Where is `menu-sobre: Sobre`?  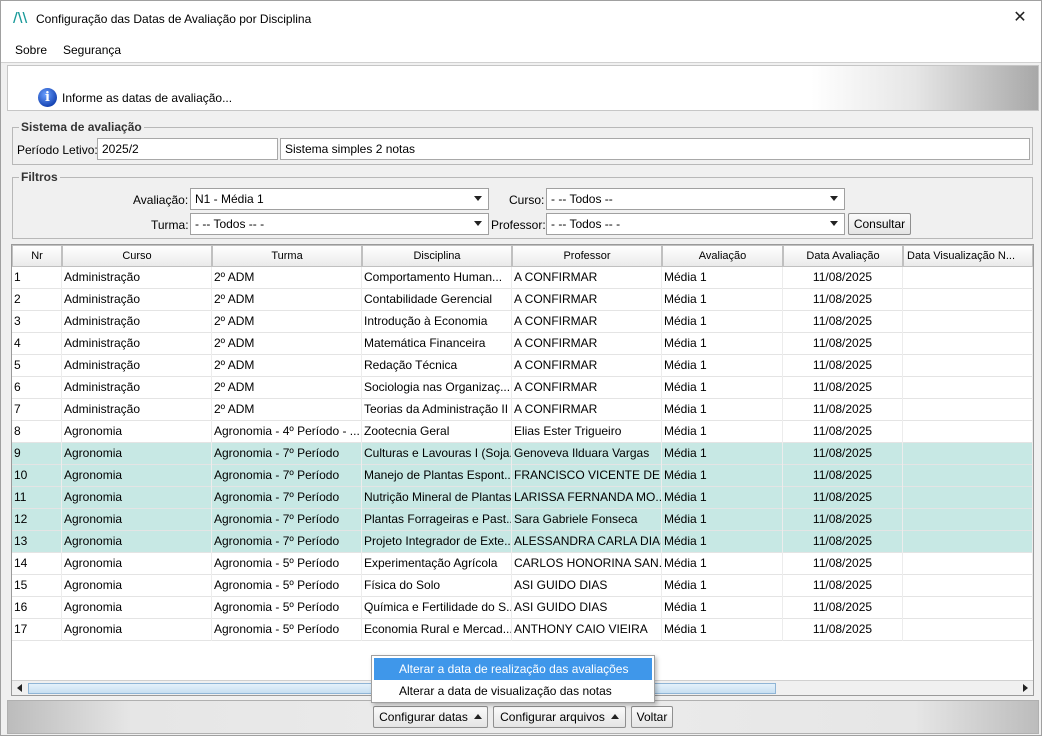 menu-sobre: Sobre is located at coordinates (31, 50).